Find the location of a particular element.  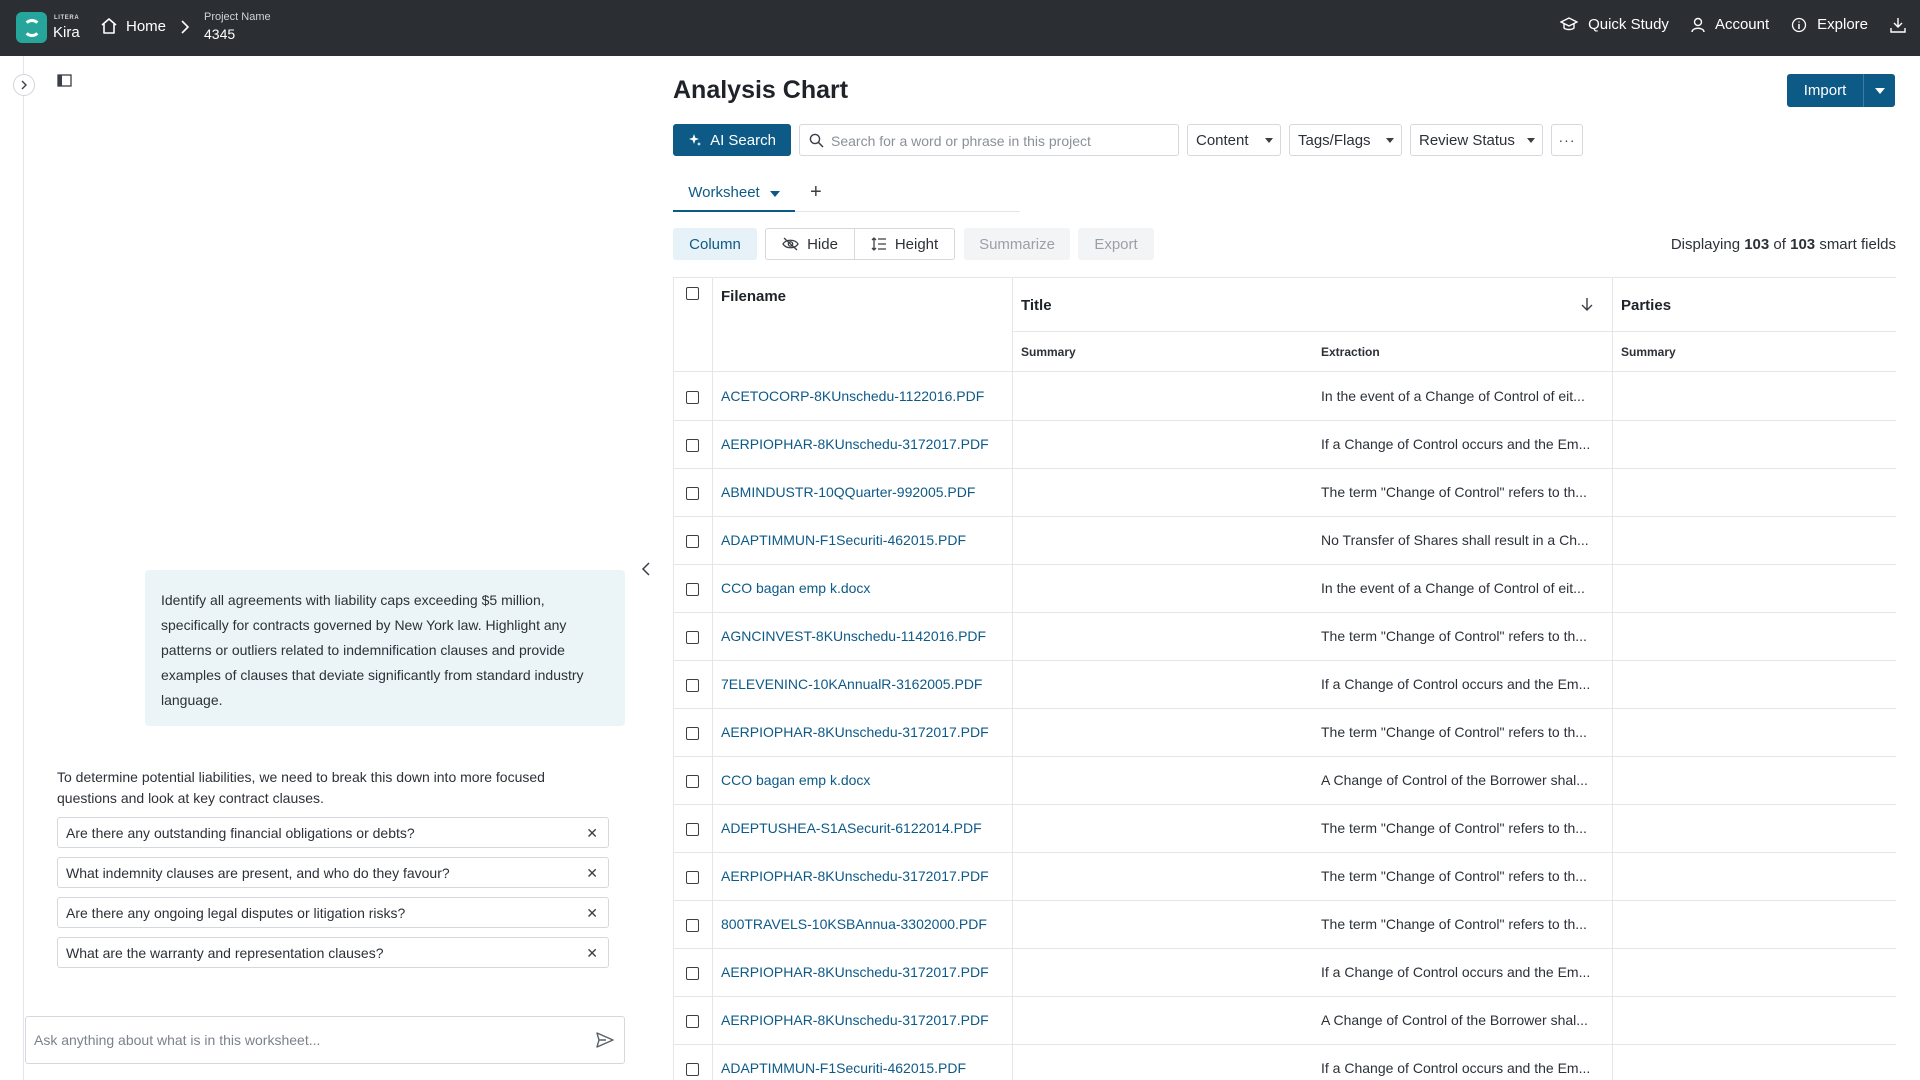

expand-rail-button is located at coordinates (24, 85).